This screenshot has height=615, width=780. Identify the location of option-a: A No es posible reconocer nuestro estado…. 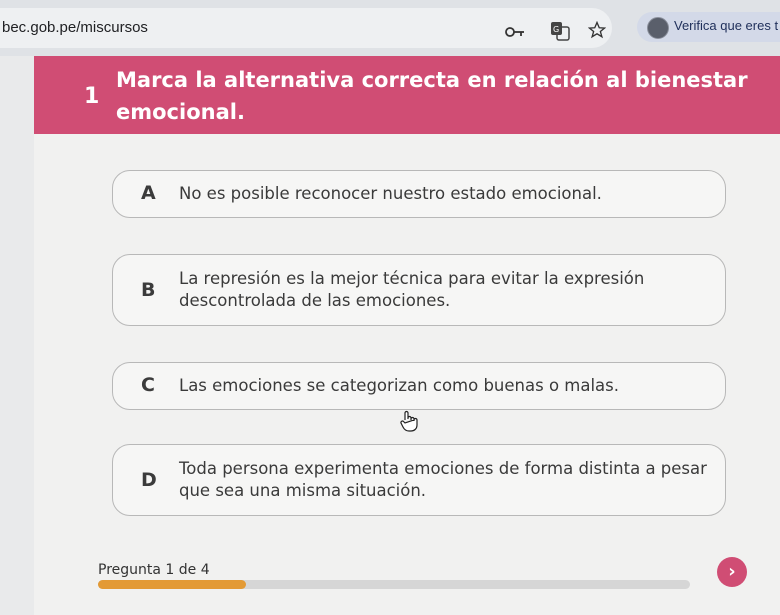
(419, 194).